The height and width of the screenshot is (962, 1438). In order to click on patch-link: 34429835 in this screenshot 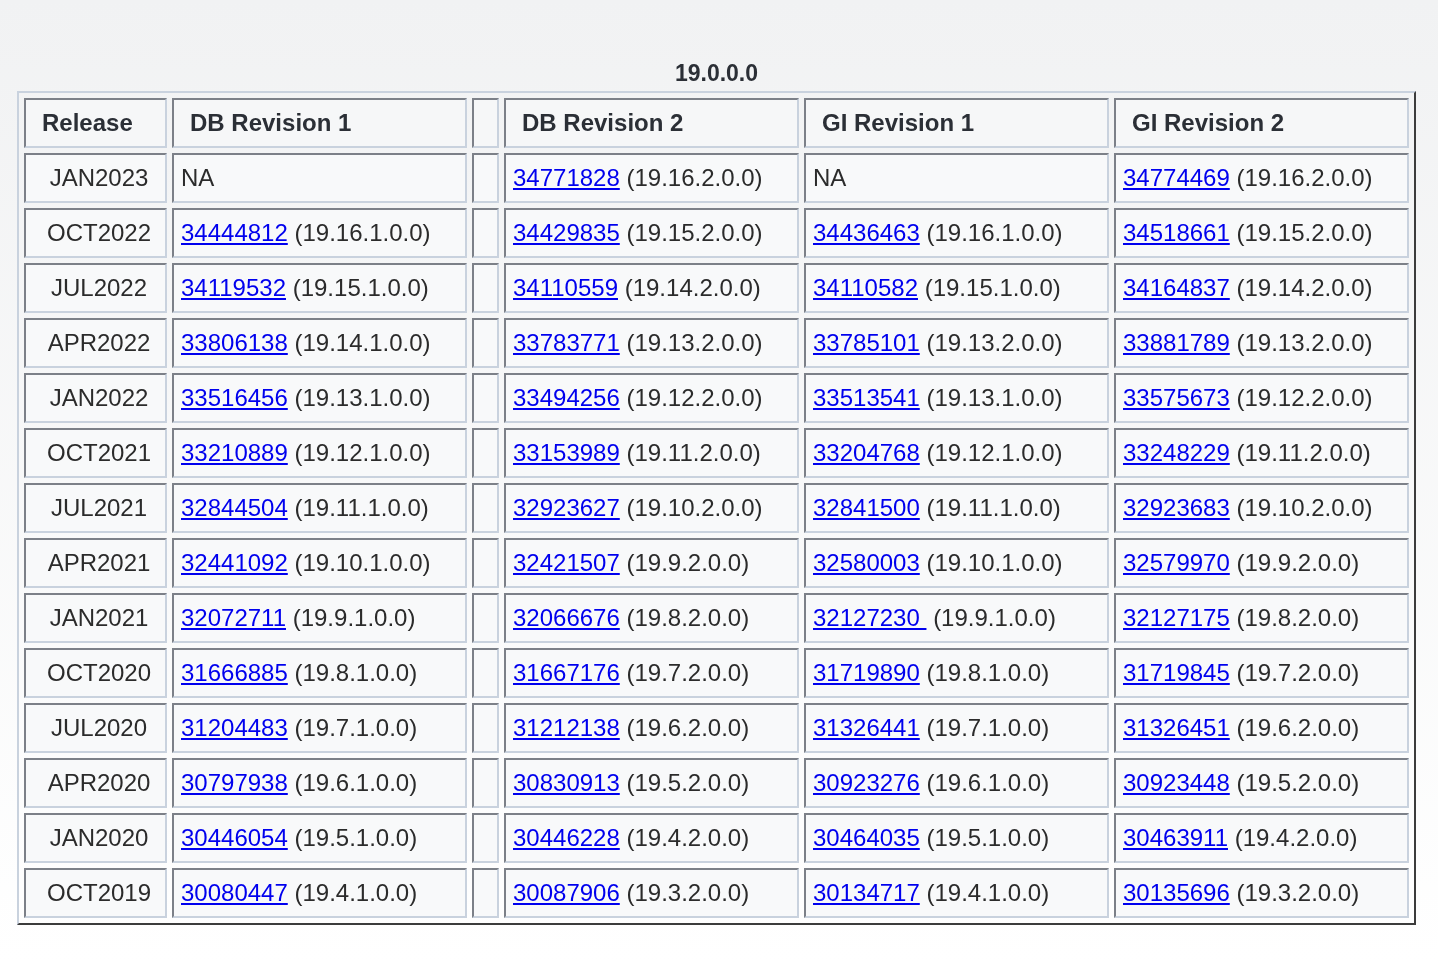, I will do `click(566, 232)`.